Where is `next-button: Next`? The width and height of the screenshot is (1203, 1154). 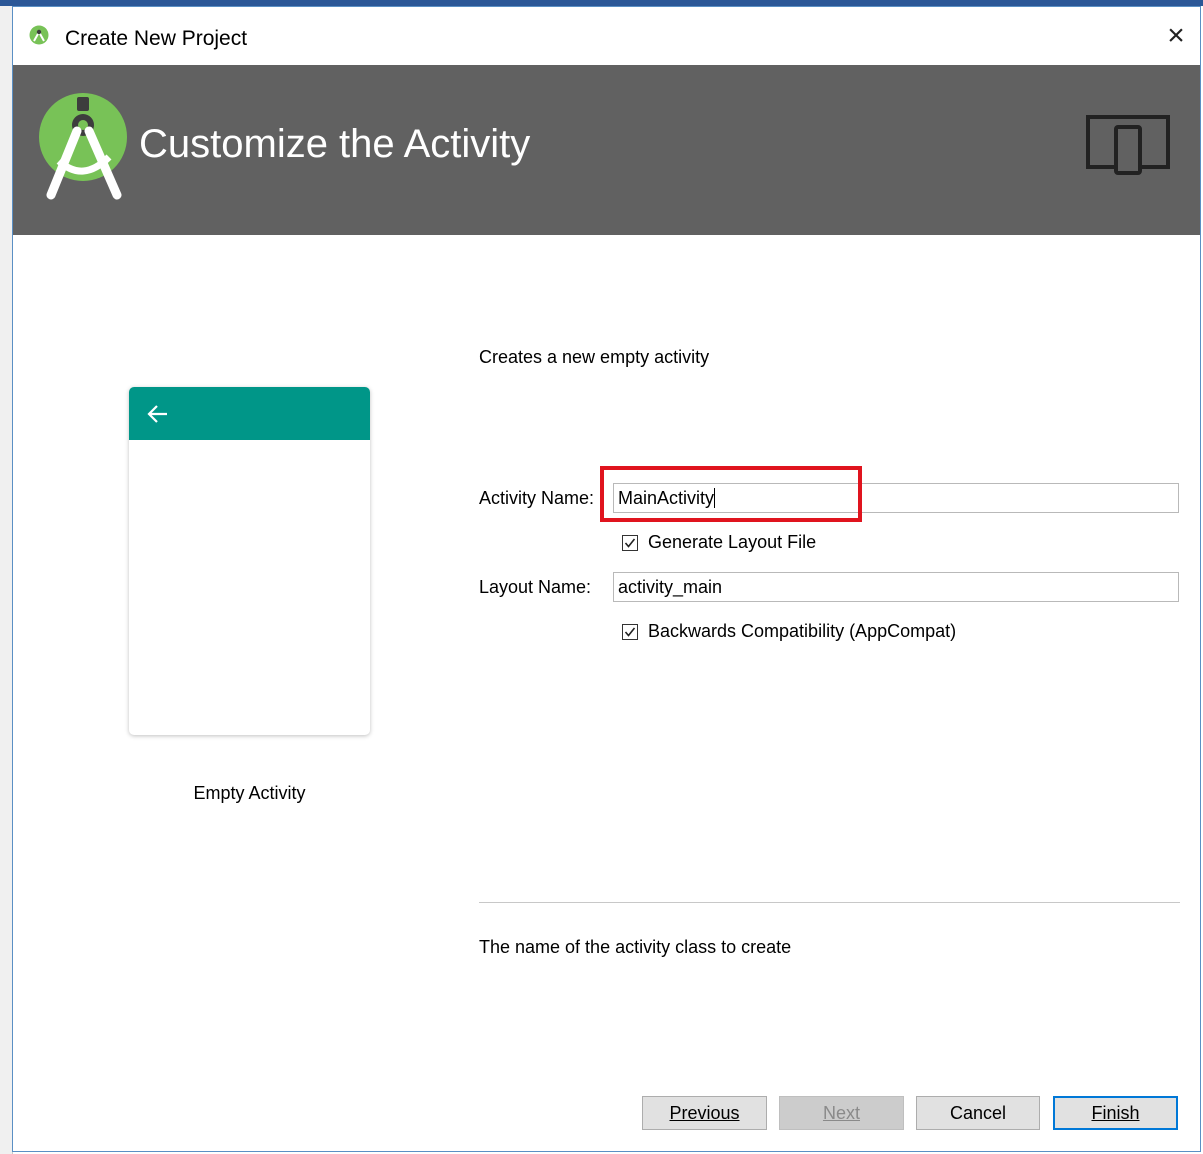
next-button: Next is located at coordinates (841, 1113).